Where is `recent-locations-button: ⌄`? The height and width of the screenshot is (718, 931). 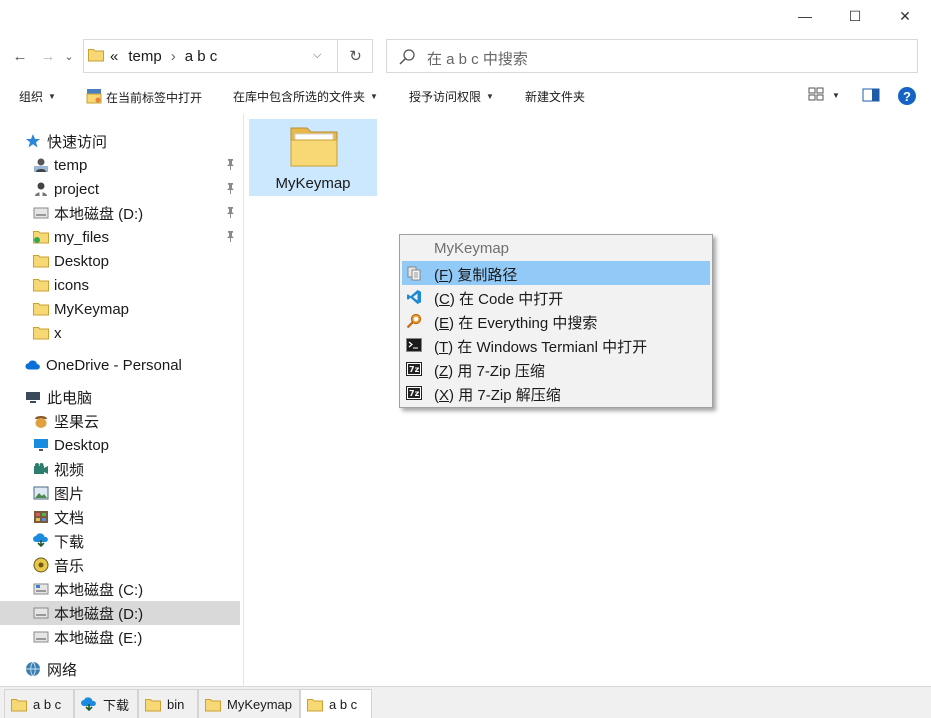 recent-locations-button: ⌄ is located at coordinates (69, 56).